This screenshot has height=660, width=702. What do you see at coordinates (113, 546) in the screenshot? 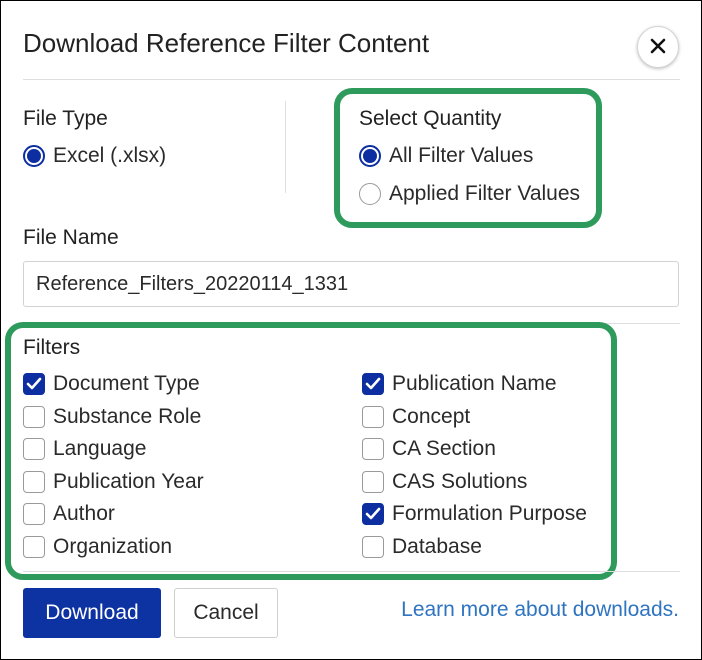
I see `filter-label: Organization` at bounding box center [113, 546].